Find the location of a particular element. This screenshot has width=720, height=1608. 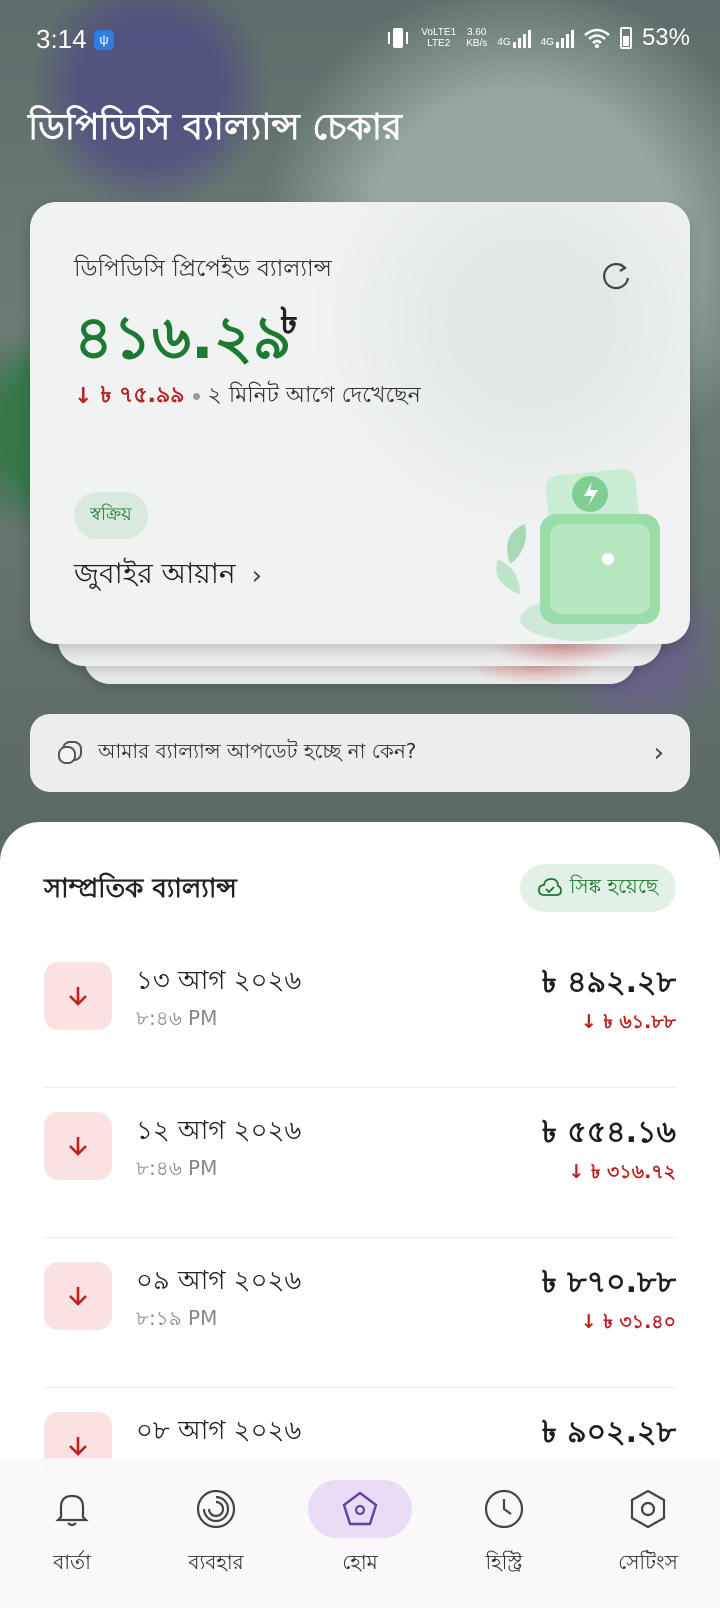

row-change-value: ৳ ৩১৬.৭২ is located at coordinates (633, 1172).